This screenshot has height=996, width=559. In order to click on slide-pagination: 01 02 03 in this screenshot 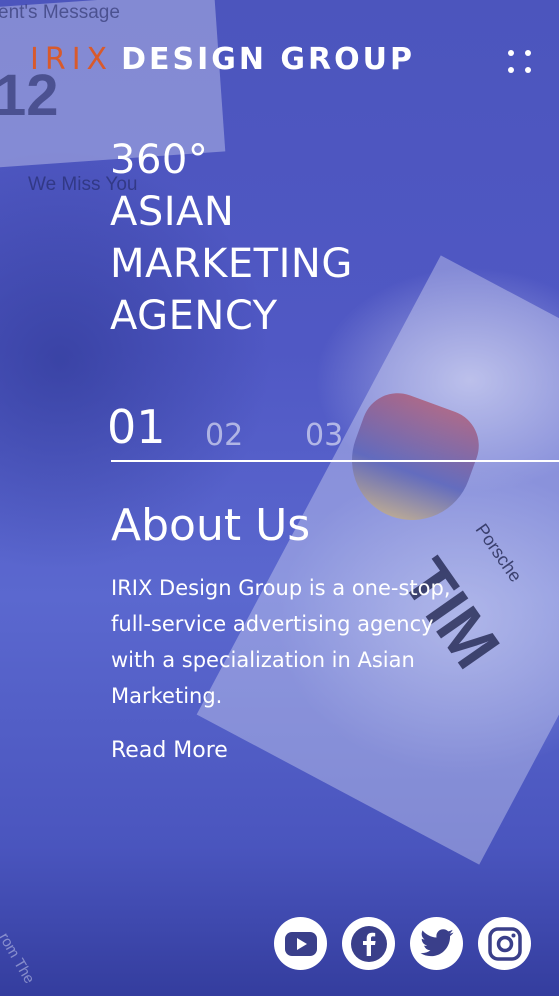, I will do `click(333, 432)`.